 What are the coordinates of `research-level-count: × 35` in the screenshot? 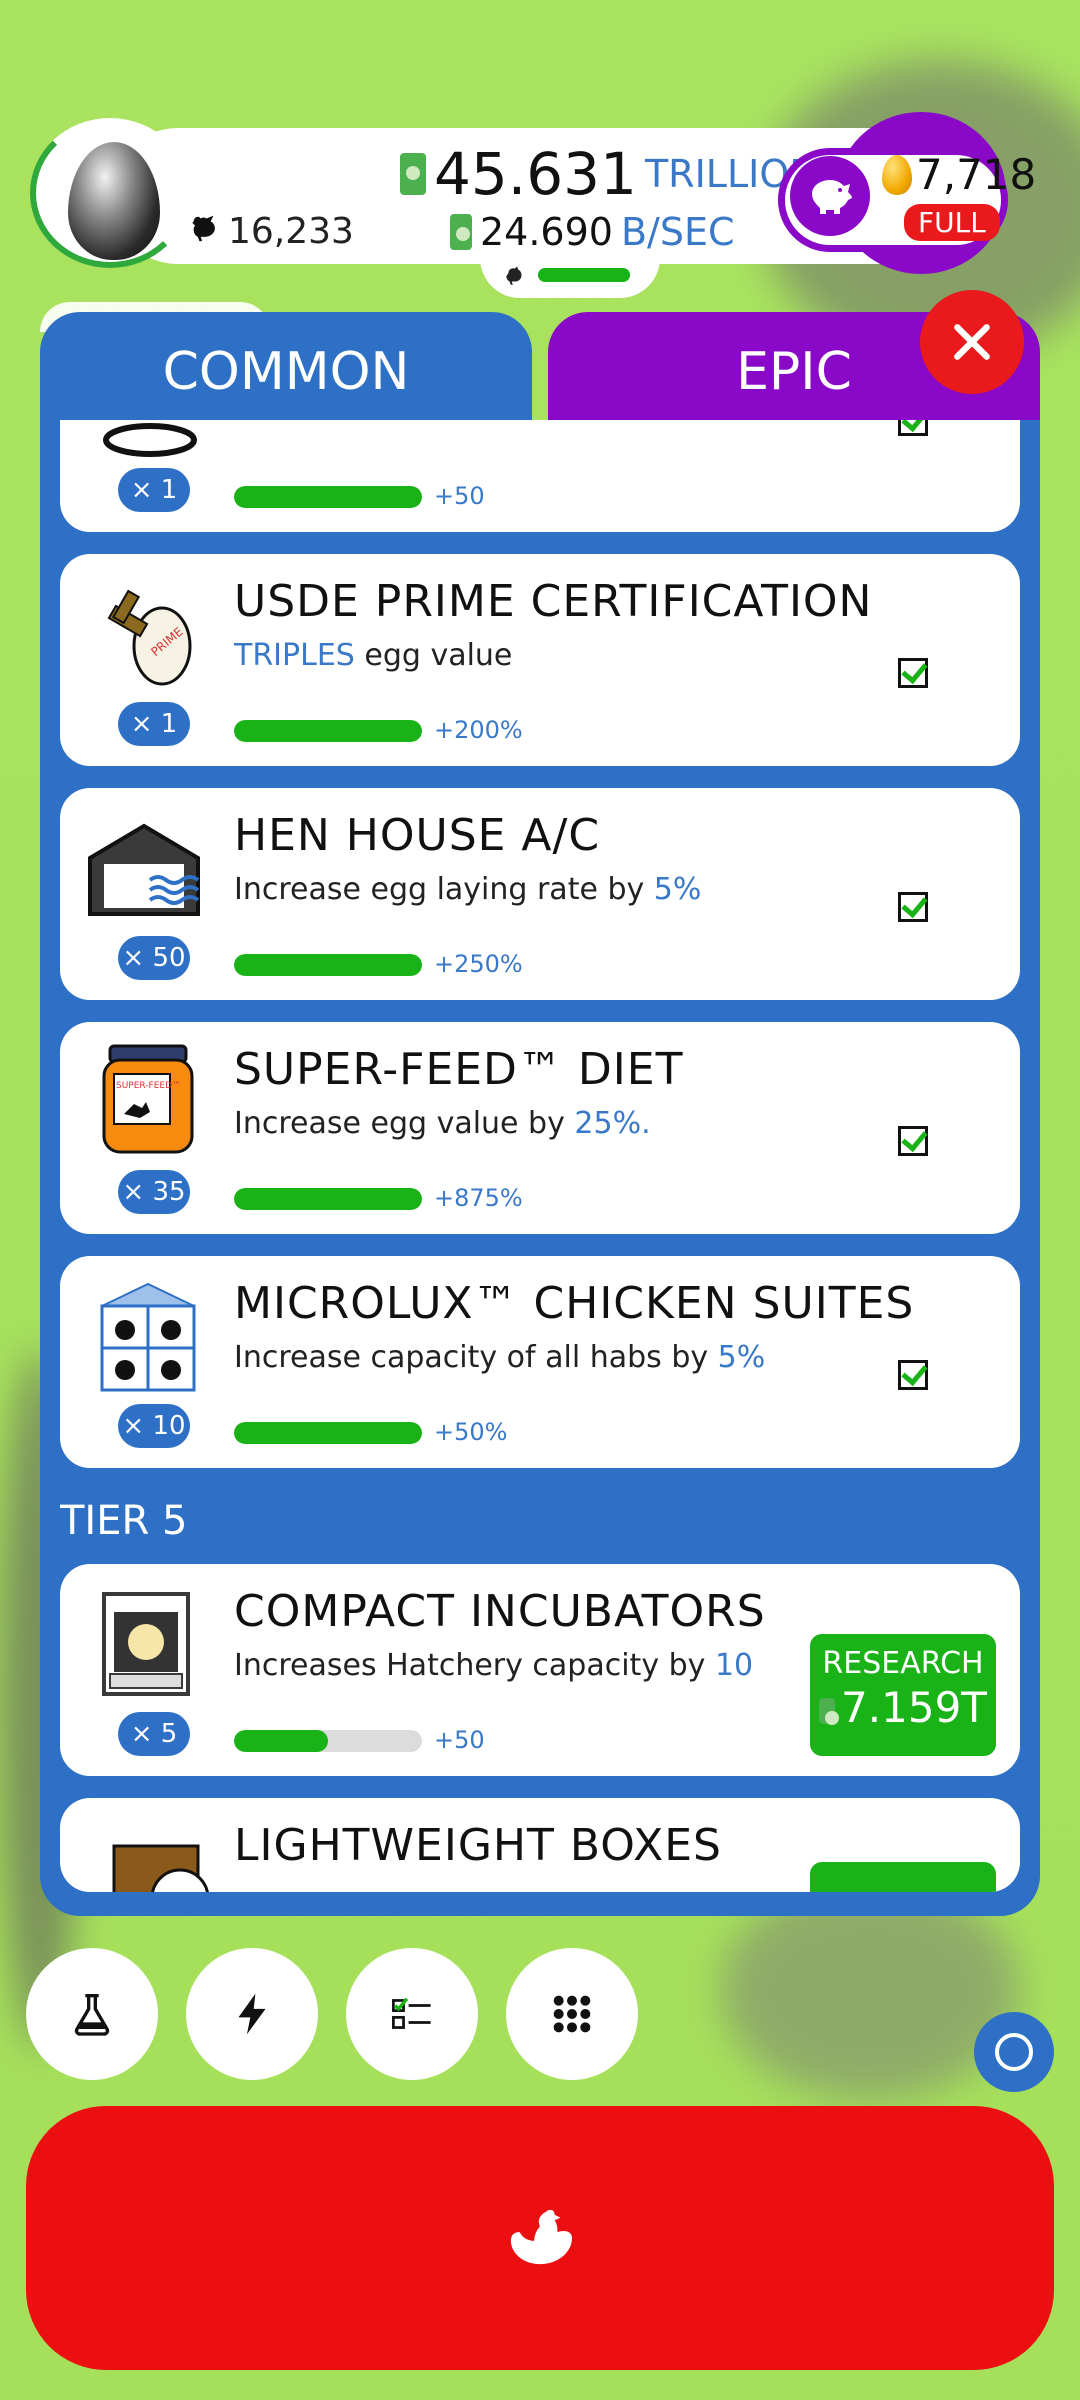 It's located at (154, 1192).